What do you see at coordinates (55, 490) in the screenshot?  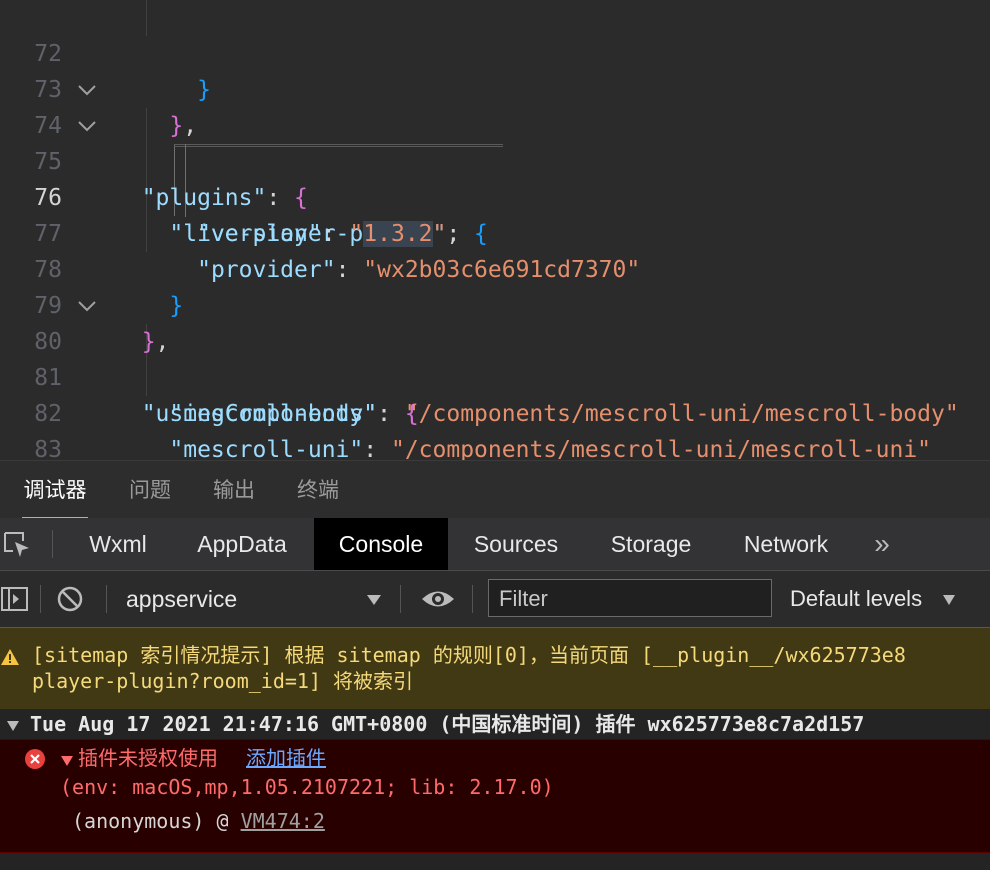 I see `tab-debugger: 调试器` at bounding box center [55, 490].